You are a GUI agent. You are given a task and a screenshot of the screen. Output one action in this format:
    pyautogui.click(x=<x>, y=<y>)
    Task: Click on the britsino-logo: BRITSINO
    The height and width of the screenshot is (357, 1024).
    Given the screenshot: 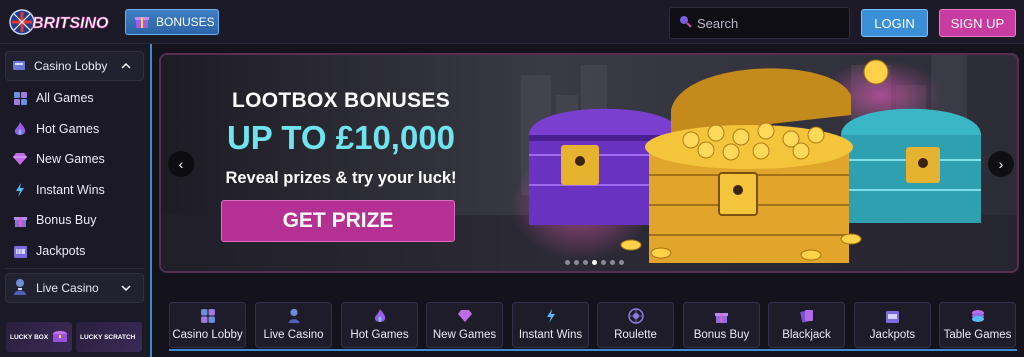 What is the action you would take?
    pyautogui.click(x=62, y=22)
    